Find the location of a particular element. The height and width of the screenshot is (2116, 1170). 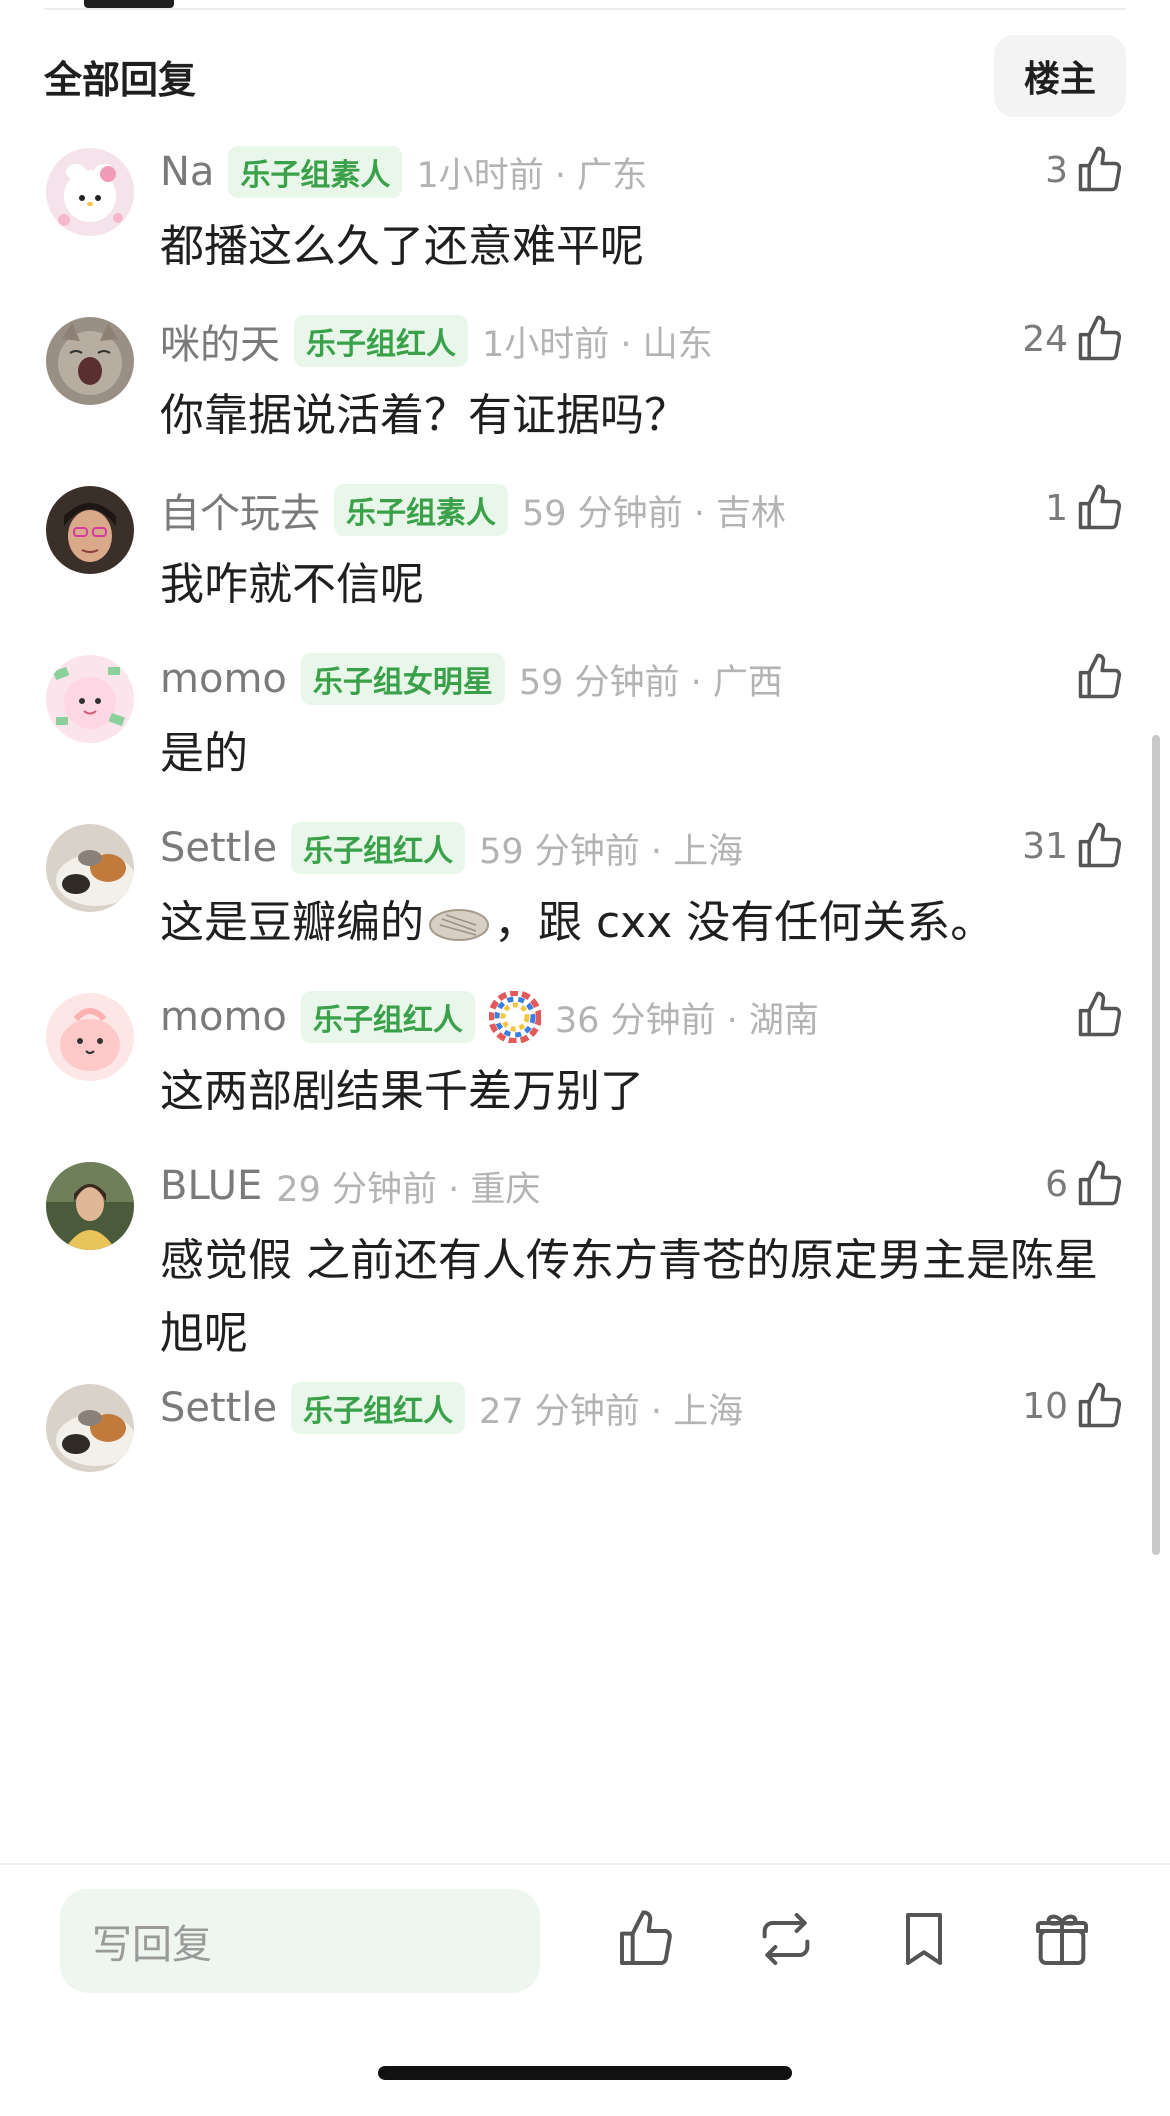

like-count: 6 is located at coordinates (1056, 1184).